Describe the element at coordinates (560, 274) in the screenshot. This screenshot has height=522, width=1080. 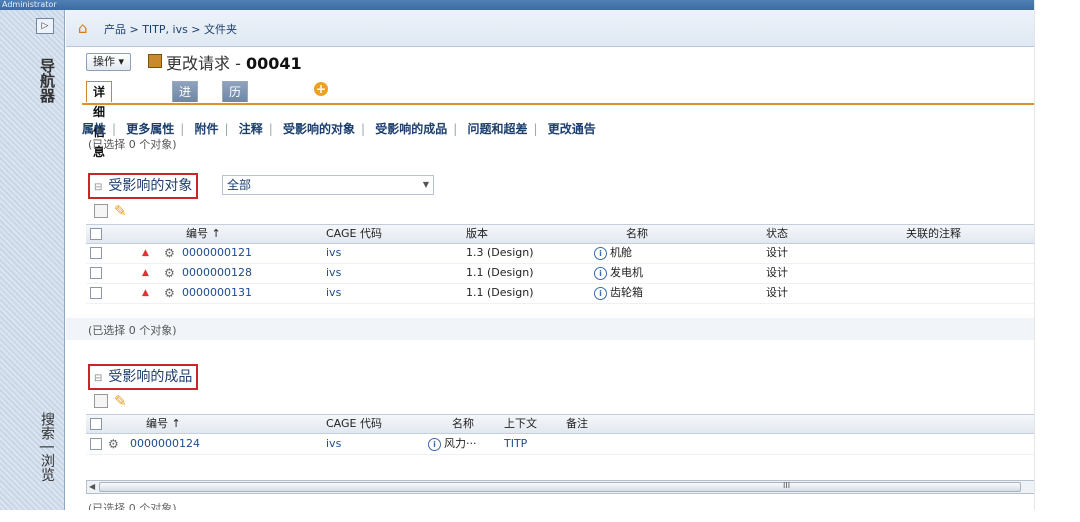
I see `table-row: ▲ ⚙ 0000000128 ivs 1.1 (Design) i 发电机 设计` at that location.